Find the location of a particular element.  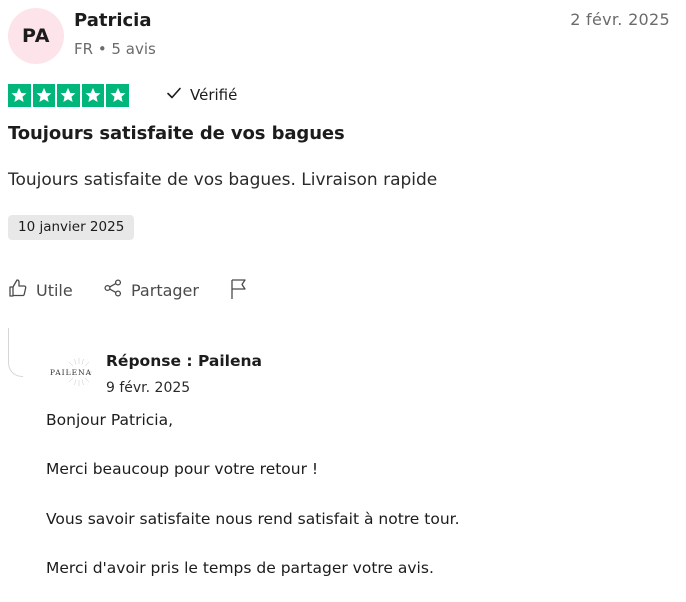

useful-button: Utile is located at coordinates (40, 290).